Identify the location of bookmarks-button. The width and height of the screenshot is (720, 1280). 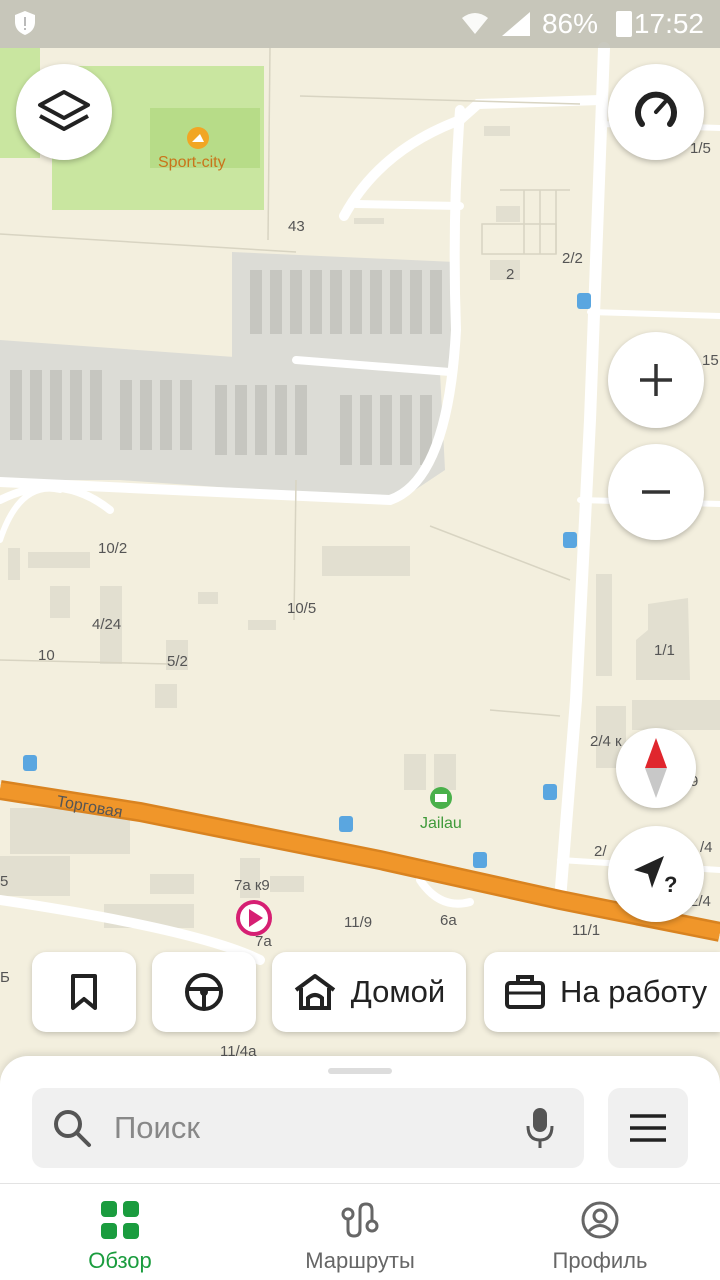
(84, 992).